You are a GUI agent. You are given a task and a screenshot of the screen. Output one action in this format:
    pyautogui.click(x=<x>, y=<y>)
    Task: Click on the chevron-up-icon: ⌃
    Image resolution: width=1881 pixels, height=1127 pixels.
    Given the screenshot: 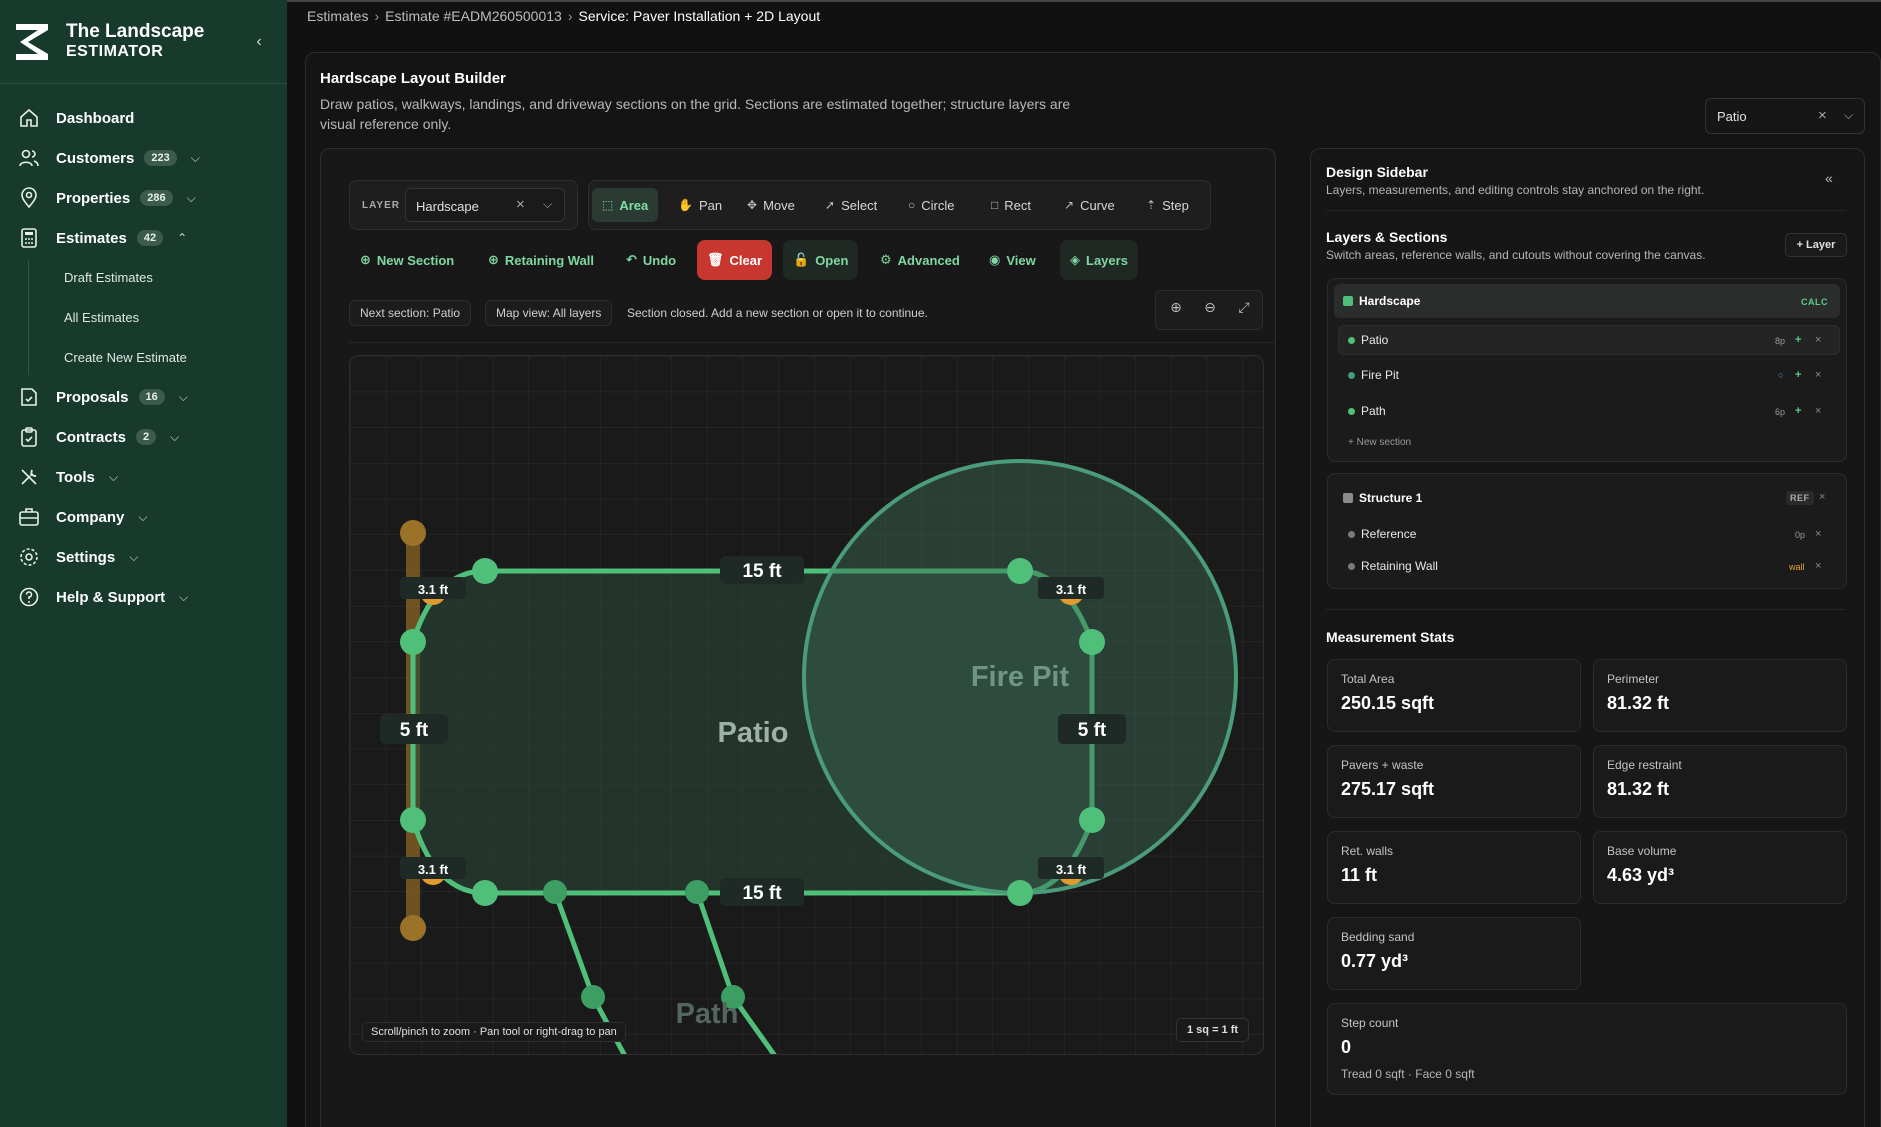 What is the action you would take?
    pyautogui.click(x=182, y=238)
    